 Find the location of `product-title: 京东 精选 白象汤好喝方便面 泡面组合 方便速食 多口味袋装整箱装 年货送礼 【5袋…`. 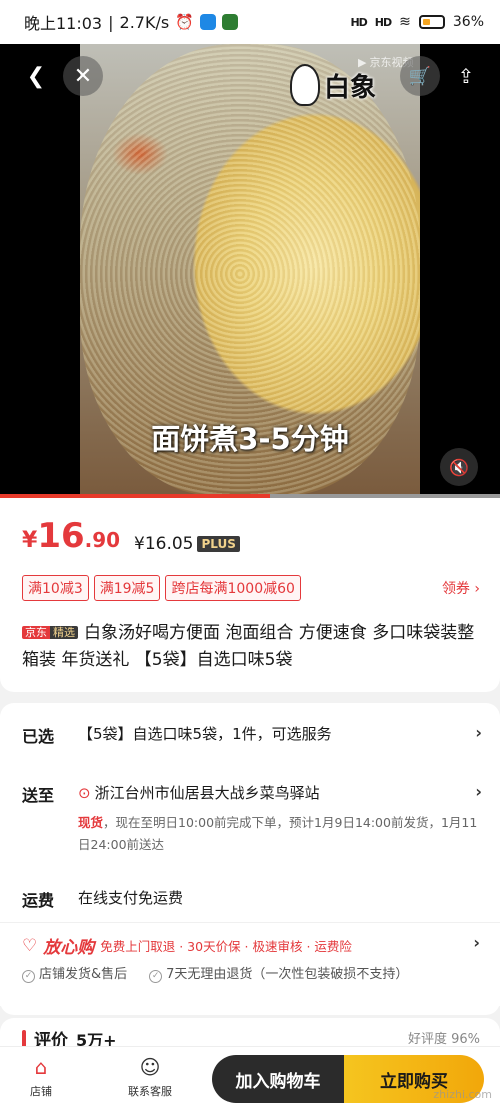

product-title: 京东 精选 白象汤好喝方便面 泡面组合 方便速食 多口味袋装整箱装 年货送礼 【5袋… is located at coordinates (248, 646).